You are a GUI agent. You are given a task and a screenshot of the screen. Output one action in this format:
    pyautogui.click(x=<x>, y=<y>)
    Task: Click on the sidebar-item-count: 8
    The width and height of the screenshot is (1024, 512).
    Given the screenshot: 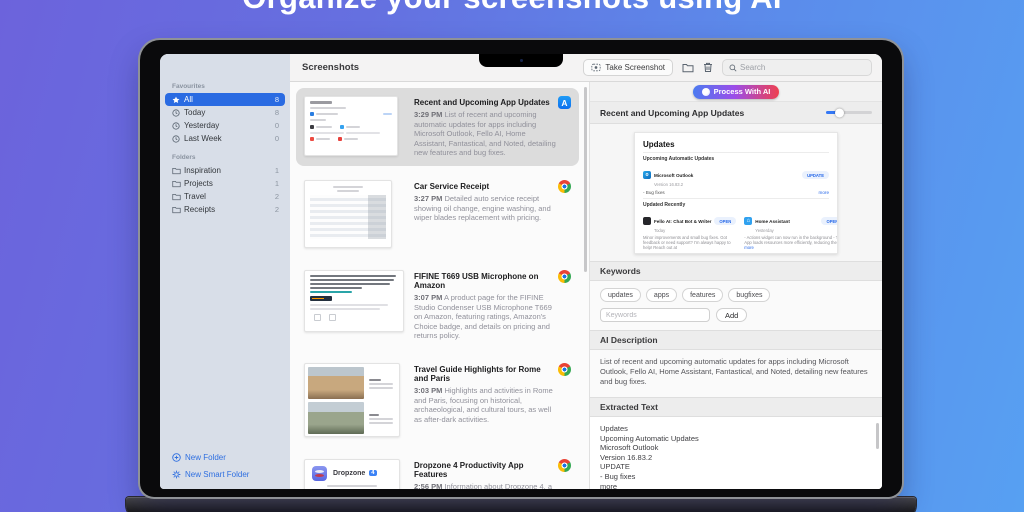 What is the action you would take?
    pyautogui.click(x=276, y=112)
    